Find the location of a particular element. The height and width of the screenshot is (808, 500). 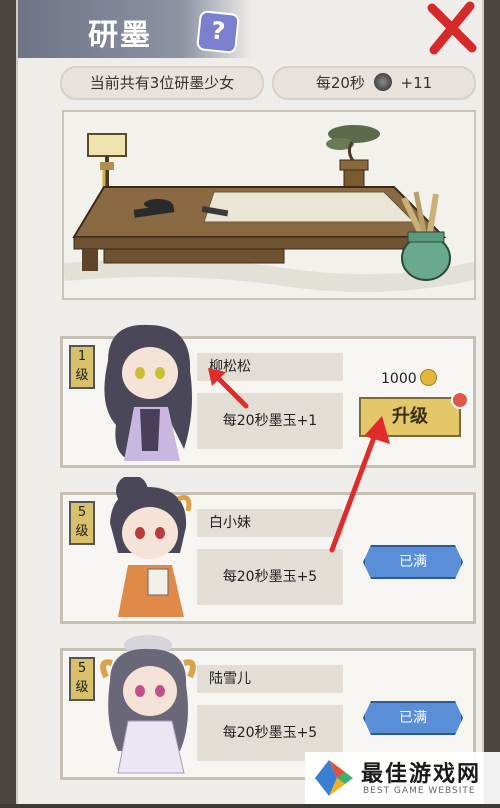

upgrade-cost-value: 1000 is located at coordinates (399, 379).